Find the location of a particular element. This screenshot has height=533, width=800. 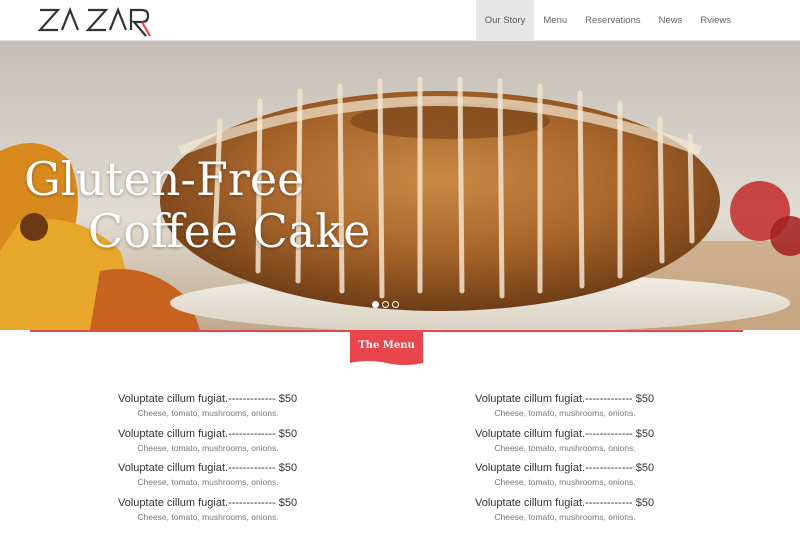

nav-item-reservations: Reservations is located at coordinates (612, 20).